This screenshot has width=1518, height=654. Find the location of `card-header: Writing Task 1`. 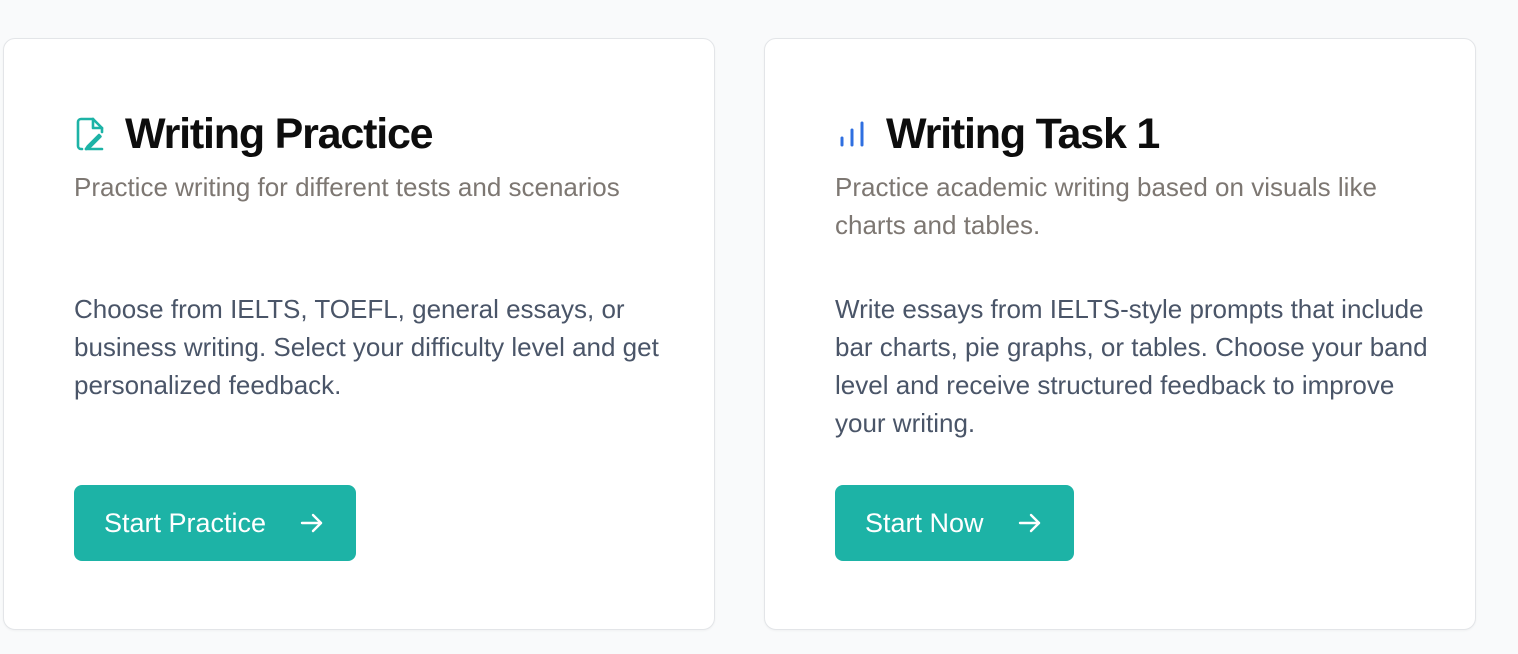

card-header: Writing Task 1 is located at coordinates (997, 133).